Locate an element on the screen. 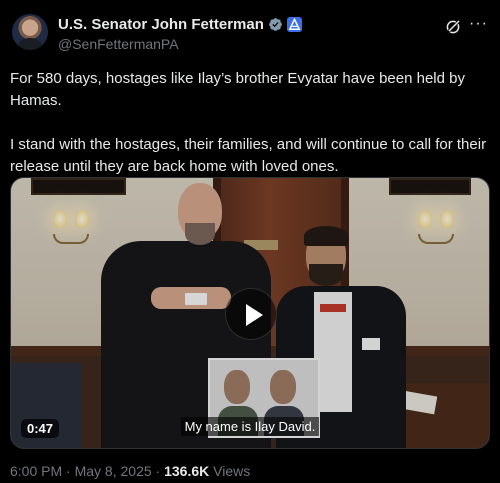 This screenshot has height=483, width=500. tweet-time: 6:00 PM is located at coordinates (36, 471).